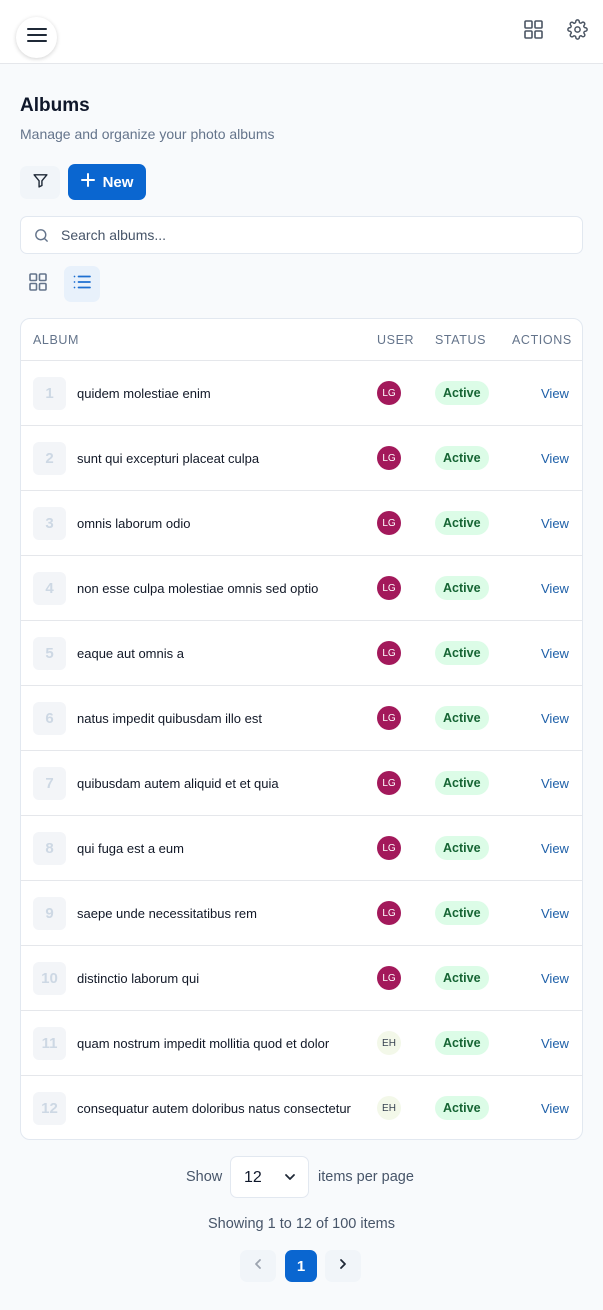 Image resolution: width=603 pixels, height=1310 pixels. Describe the element at coordinates (118, 182) in the screenshot. I see `new-button-label: New` at that location.